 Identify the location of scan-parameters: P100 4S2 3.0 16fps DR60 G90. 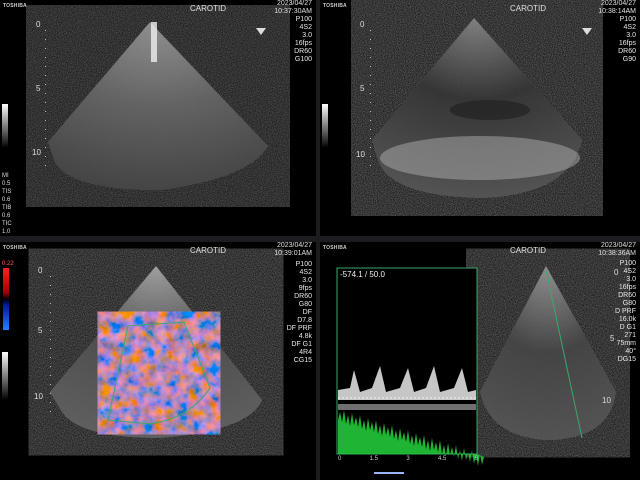
(627, 39).